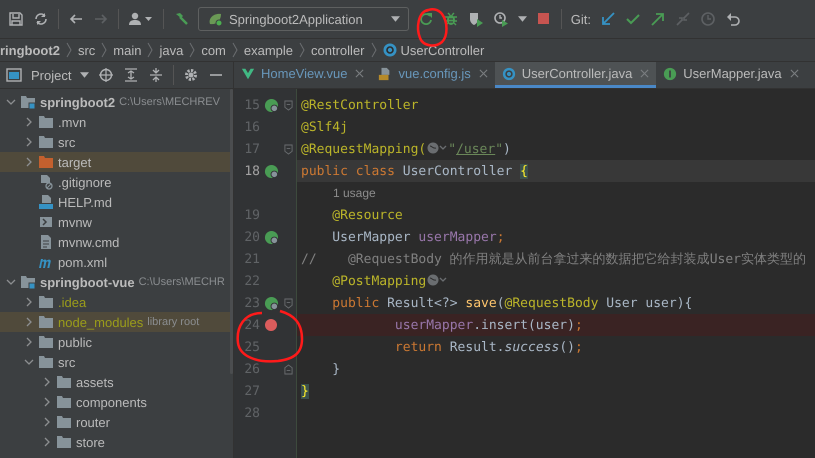 This screenshot has height=458, width=815. I want to click on editor-tab: HomeView.vue, so click(303, 75).